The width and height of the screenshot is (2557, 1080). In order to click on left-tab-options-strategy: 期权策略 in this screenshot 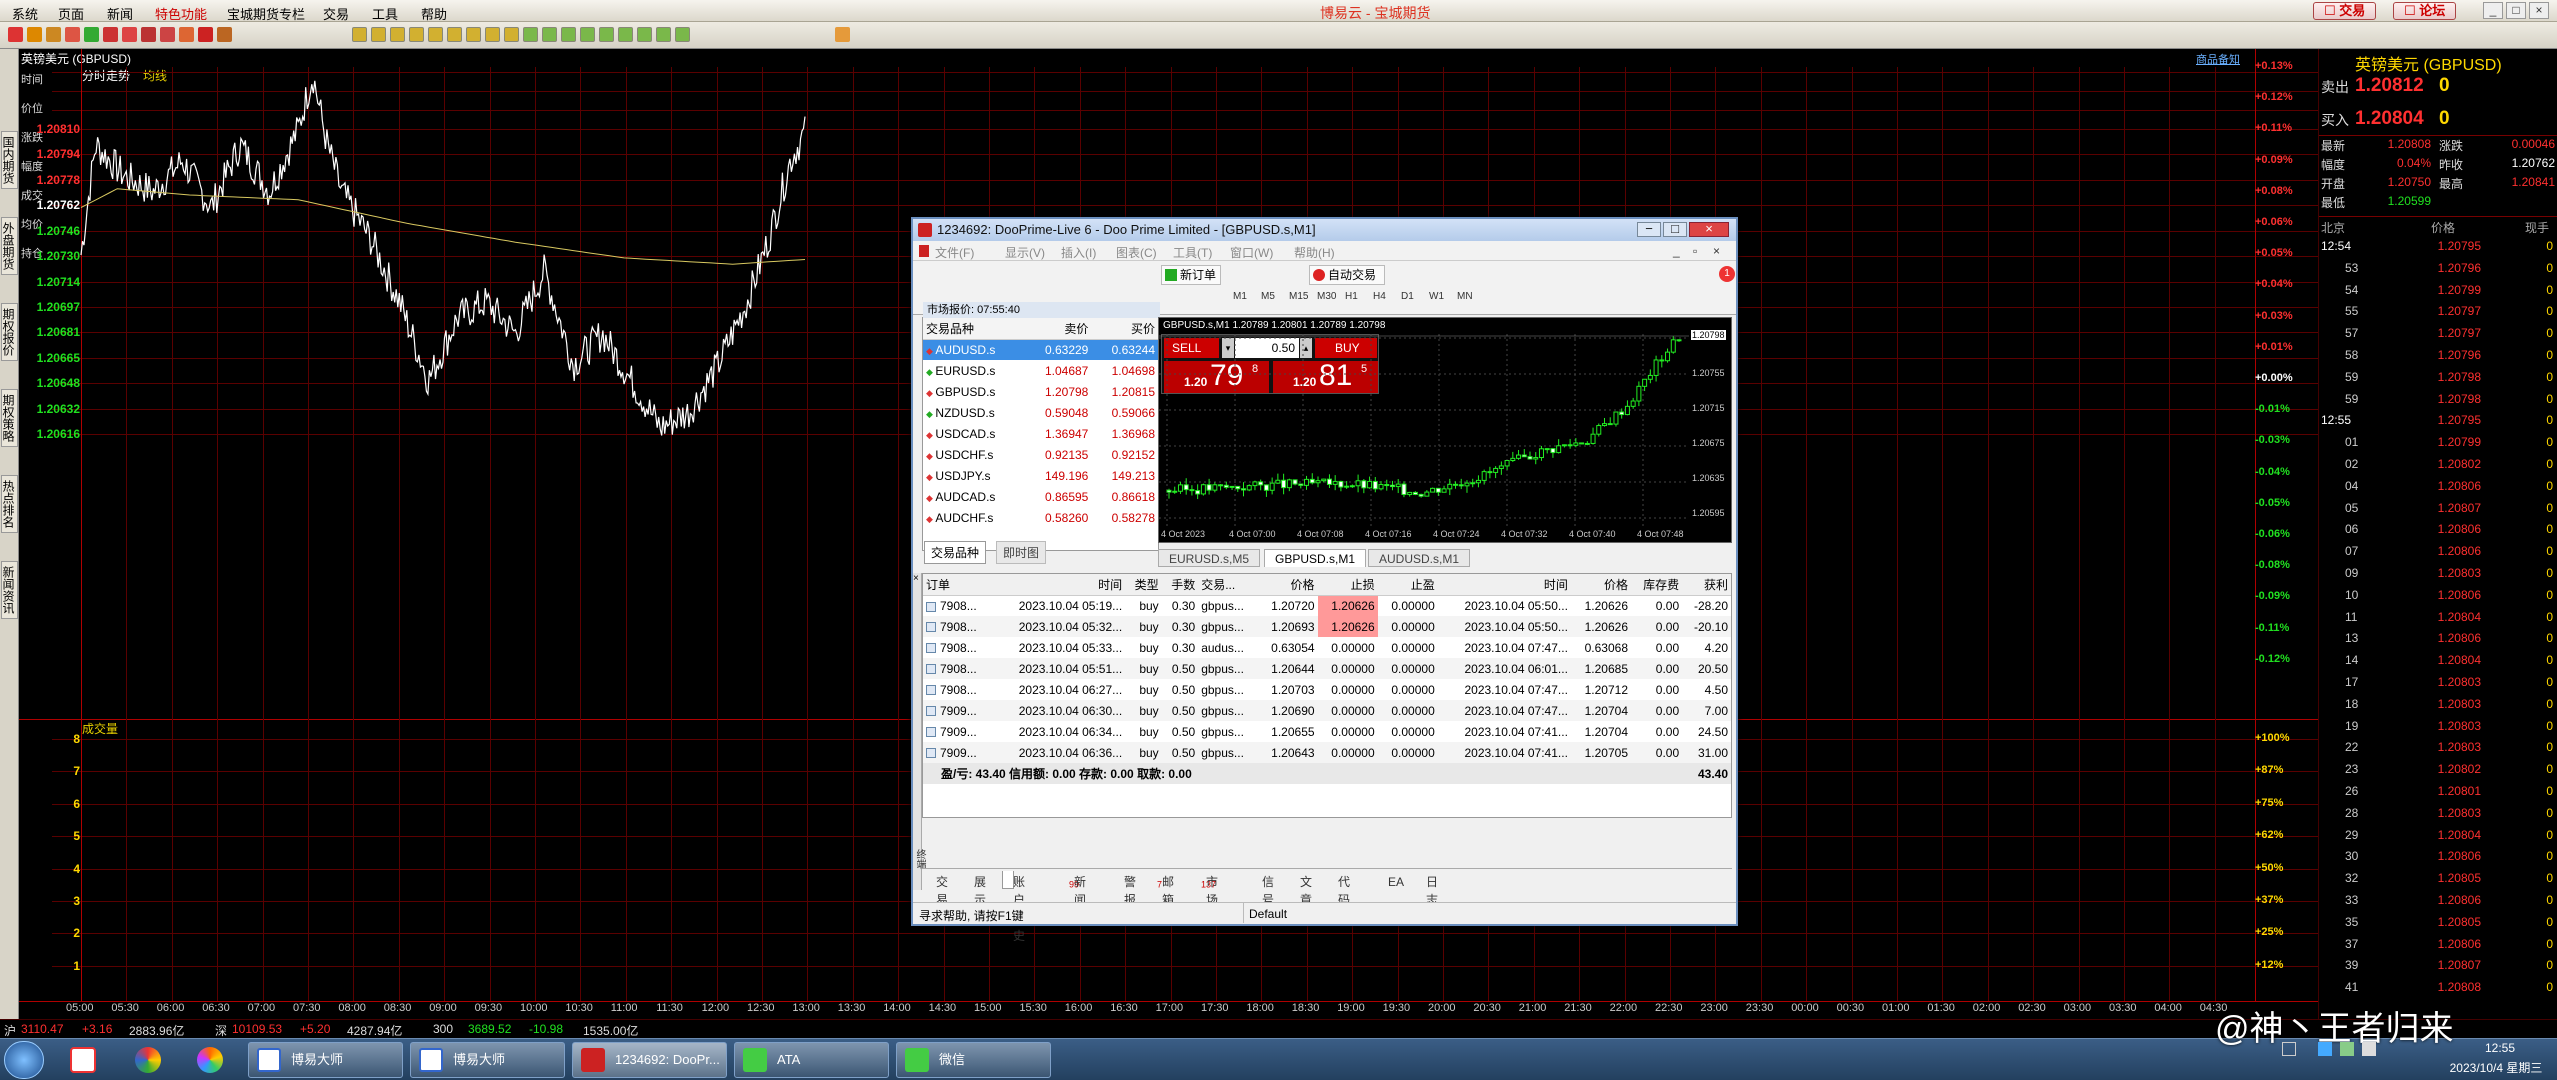, I will do `click(9, 418)`.